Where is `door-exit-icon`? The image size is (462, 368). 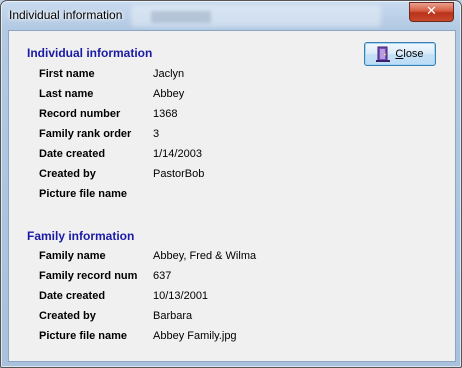
door-exit-icon is located at coordinates (383, 54).